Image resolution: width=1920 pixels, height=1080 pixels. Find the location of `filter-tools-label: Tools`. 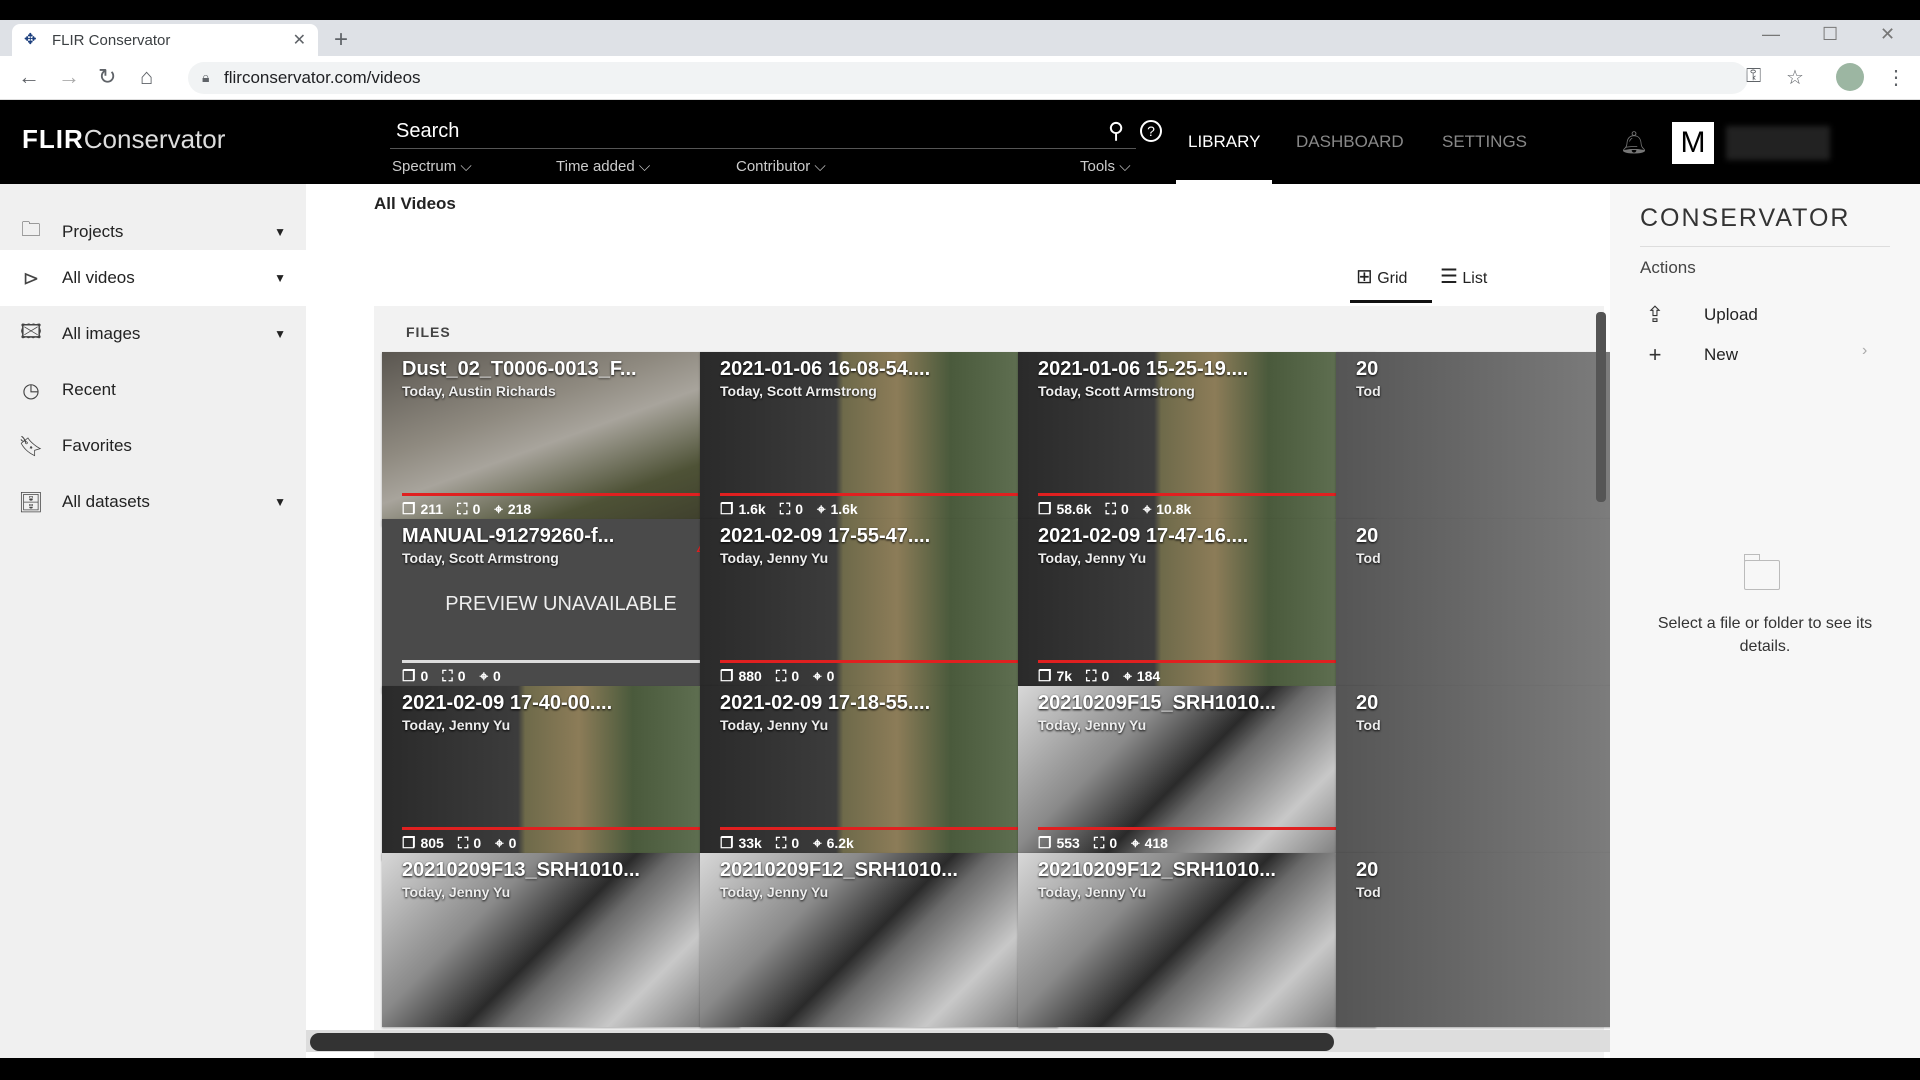

filter-tools-label: Tools is located at coordinates (1098, 166).